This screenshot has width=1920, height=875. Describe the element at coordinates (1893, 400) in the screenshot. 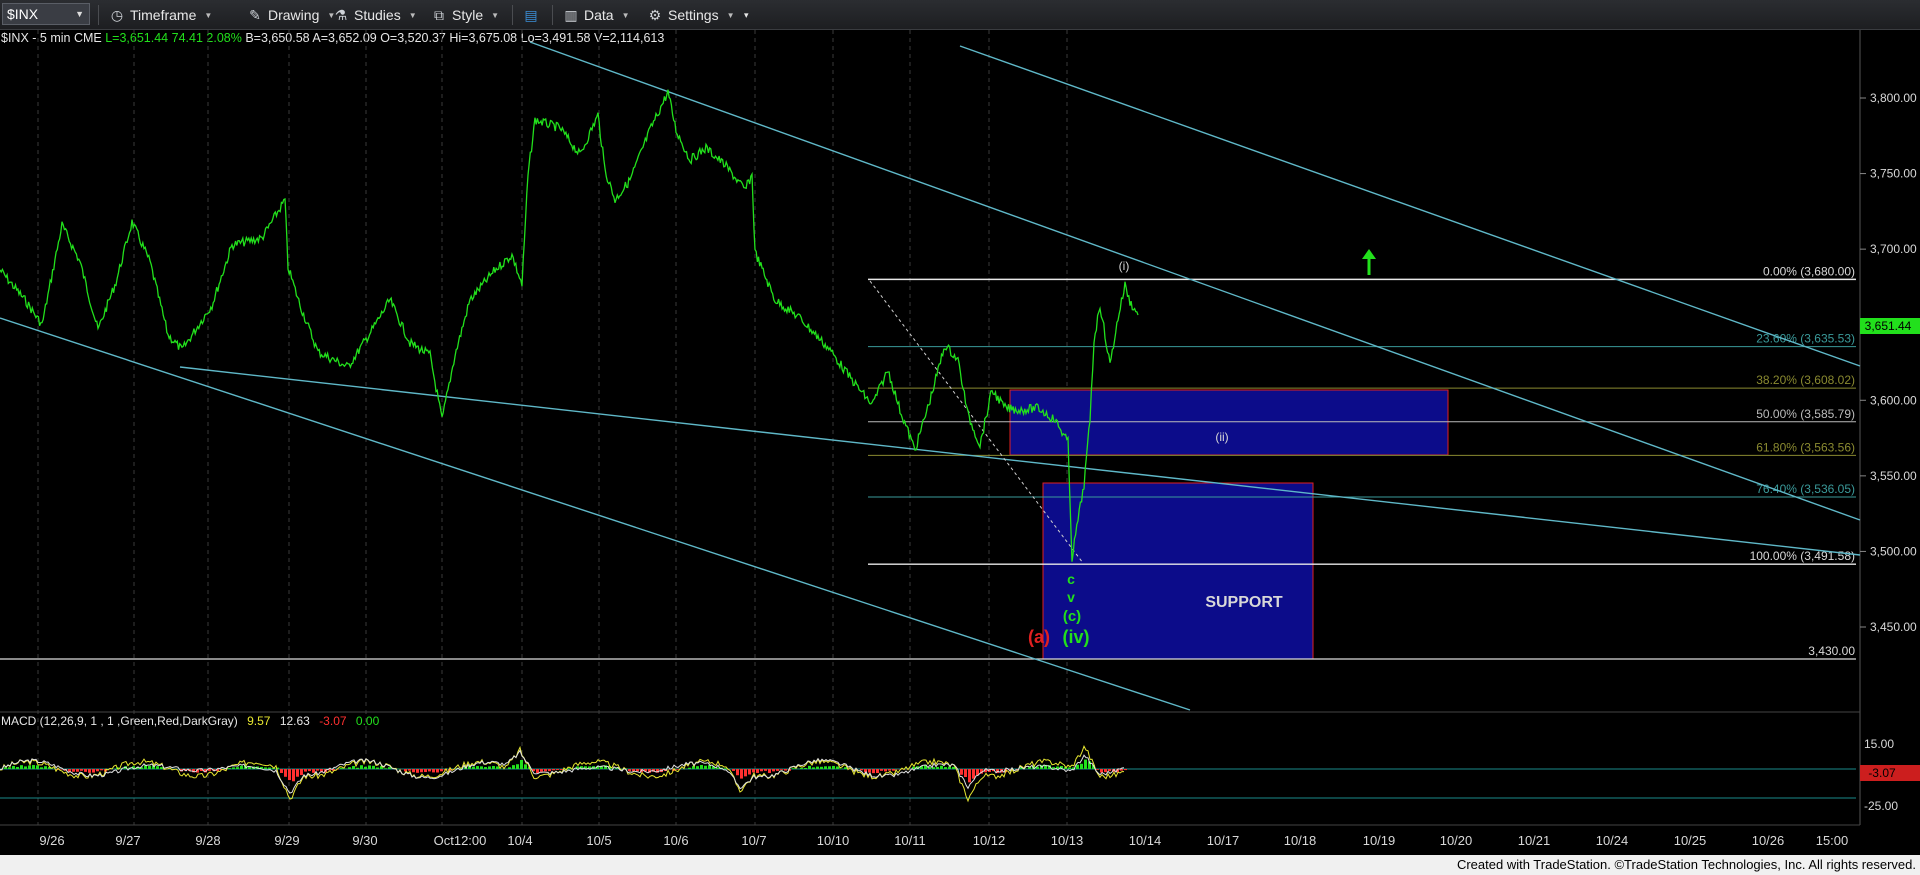

I see `price-tick-label: 3,600.00` at that location.